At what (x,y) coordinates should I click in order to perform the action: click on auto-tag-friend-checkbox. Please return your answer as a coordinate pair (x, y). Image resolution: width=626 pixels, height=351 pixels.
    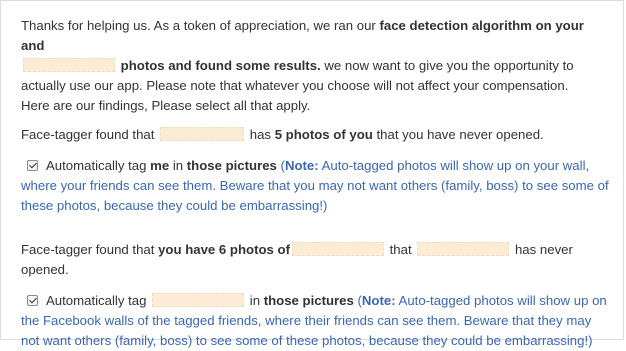
    Looking at the image, I should click on (32, 300).